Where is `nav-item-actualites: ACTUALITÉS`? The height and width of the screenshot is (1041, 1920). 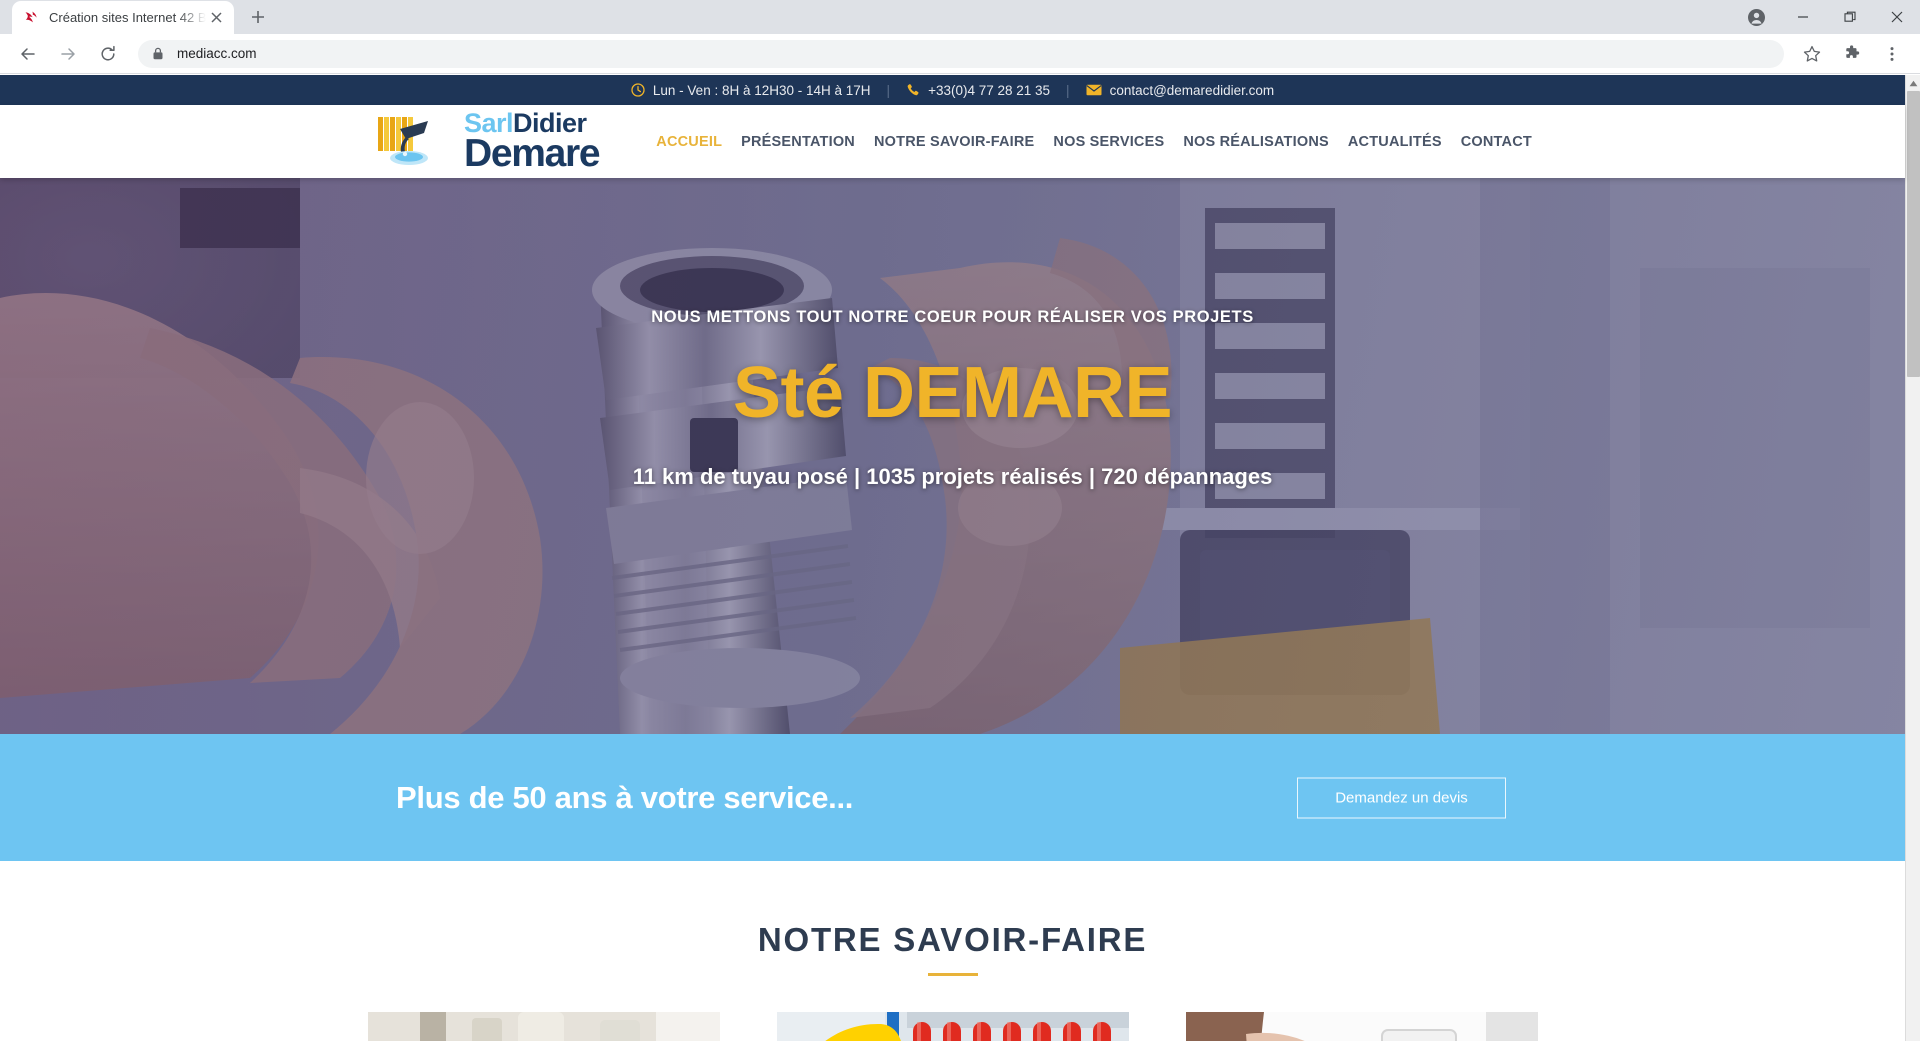
nav-item-actualites: ACTUALITÉS is located at coordinates (1395, 142).